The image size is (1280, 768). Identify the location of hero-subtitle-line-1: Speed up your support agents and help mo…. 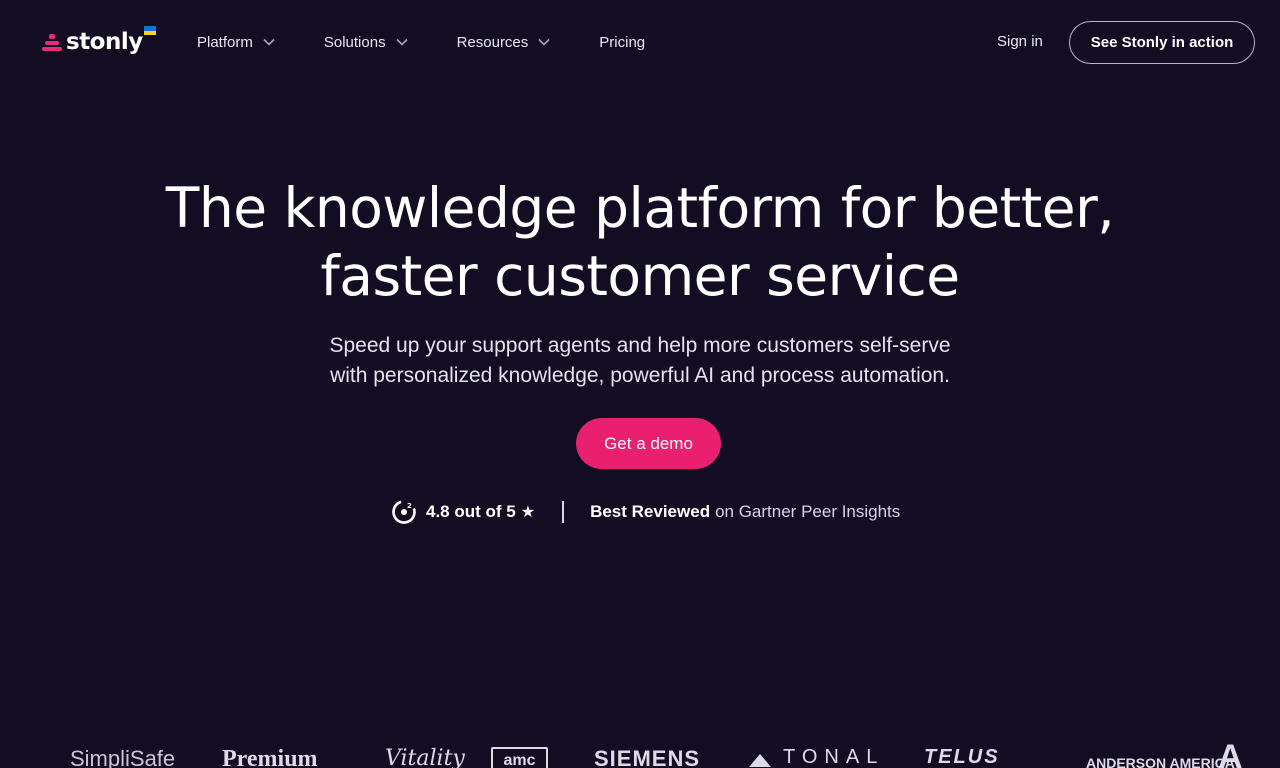
(640, 345).